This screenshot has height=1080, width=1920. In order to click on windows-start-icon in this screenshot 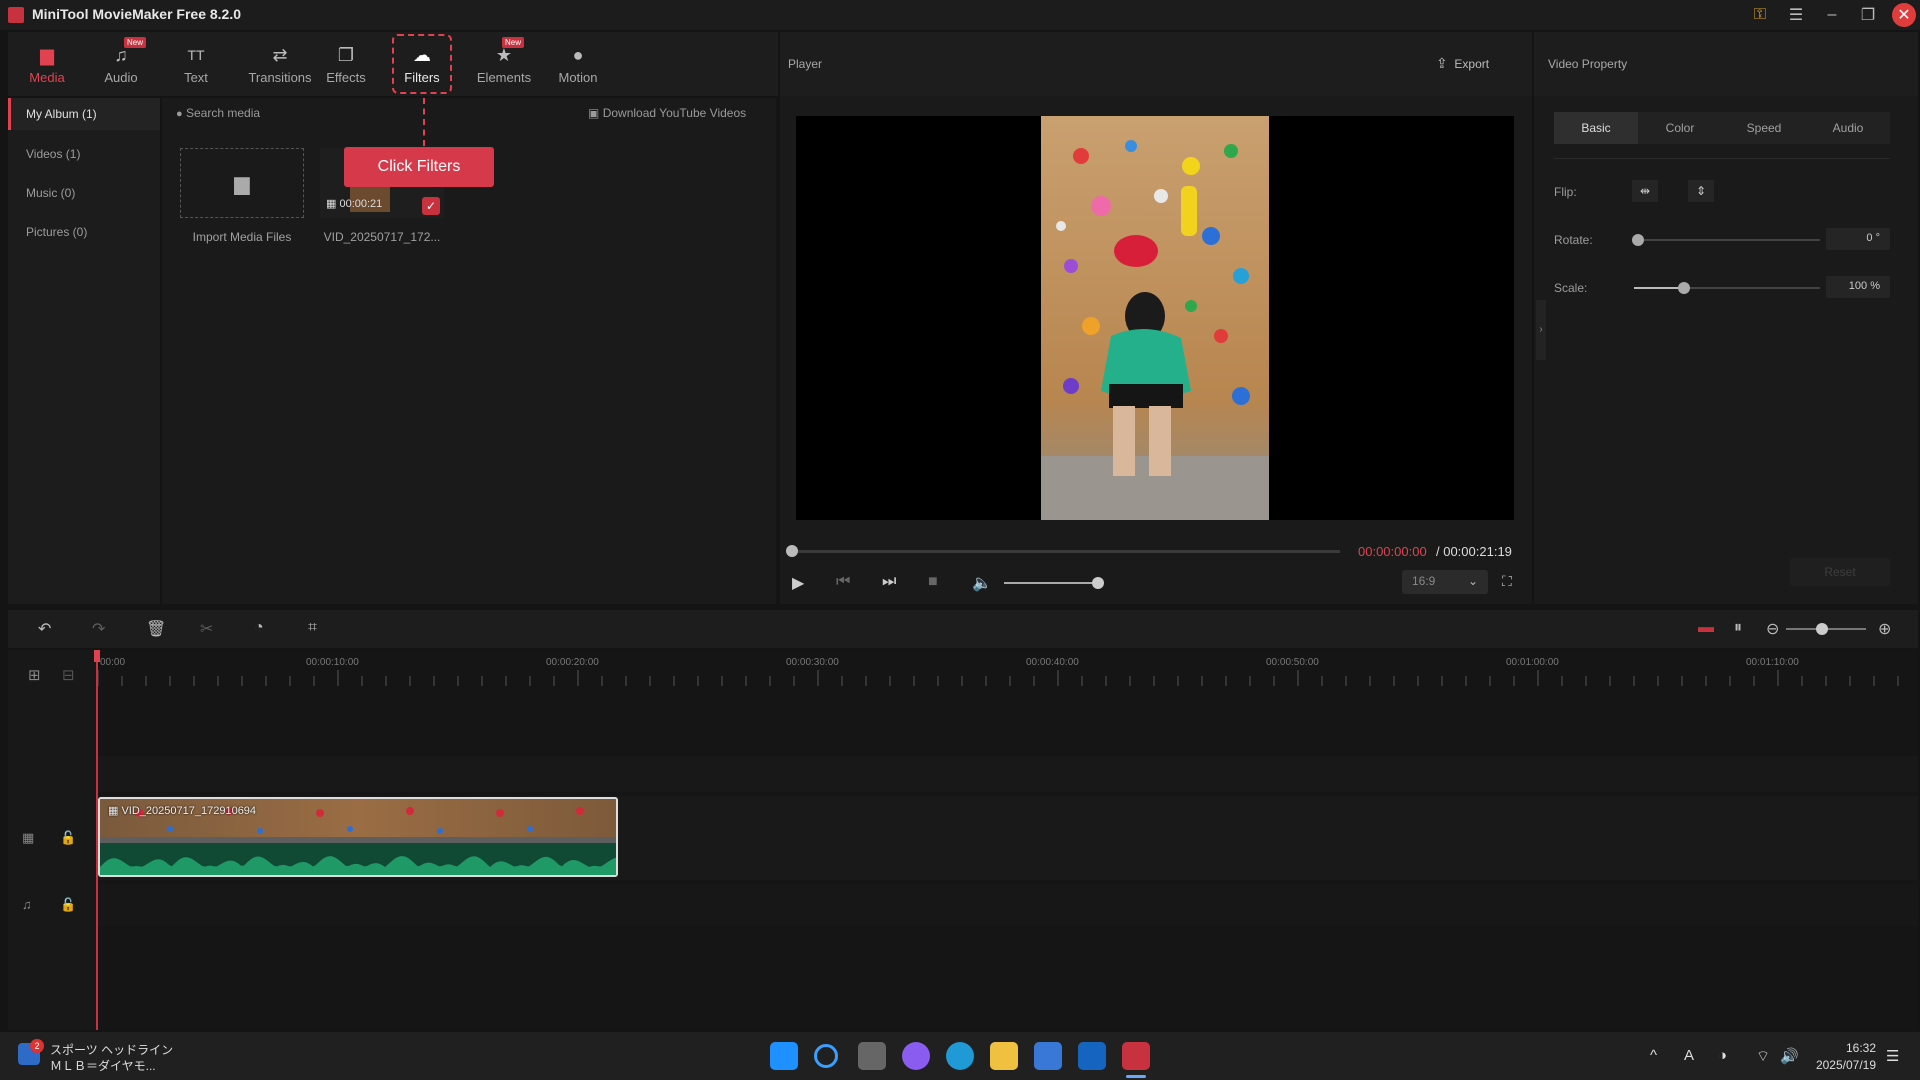, I will do `click(784, 1056)`.